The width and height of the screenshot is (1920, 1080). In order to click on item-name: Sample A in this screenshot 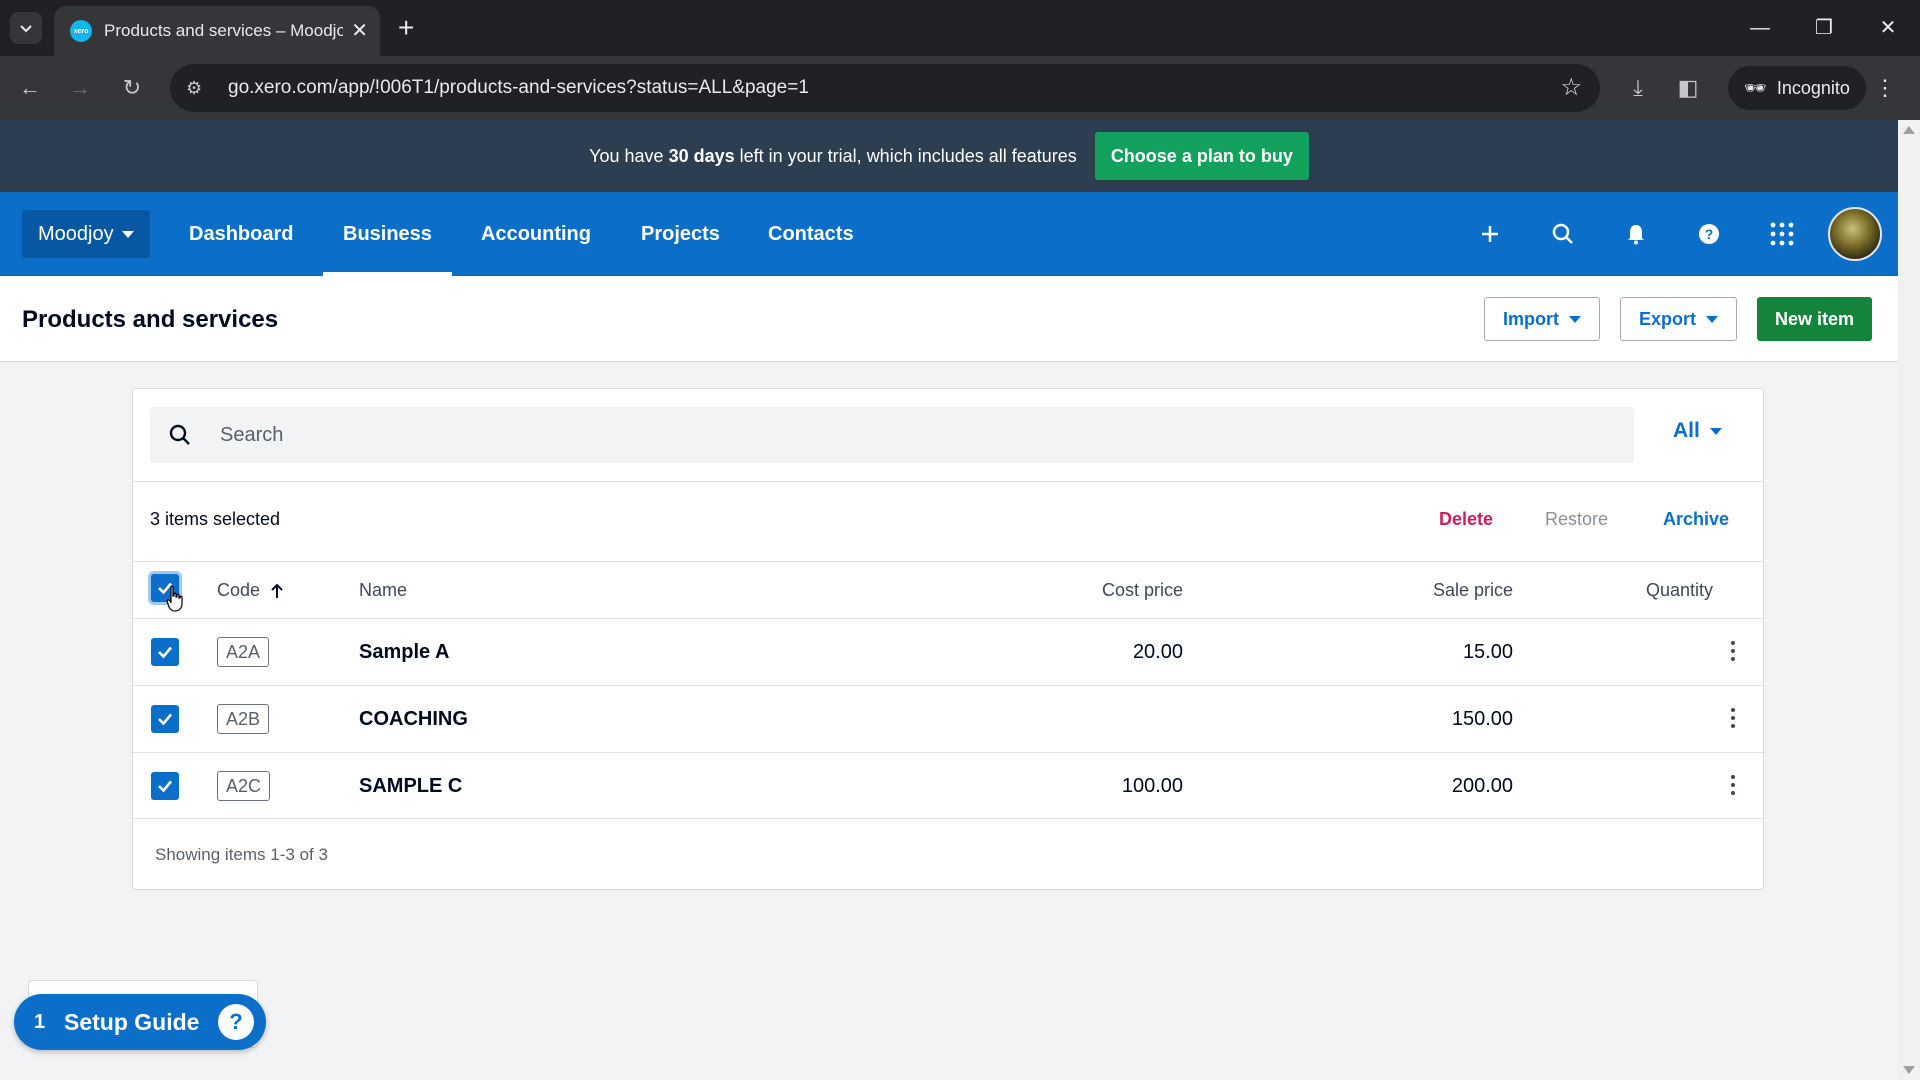, I will do `click(404, 652)`.